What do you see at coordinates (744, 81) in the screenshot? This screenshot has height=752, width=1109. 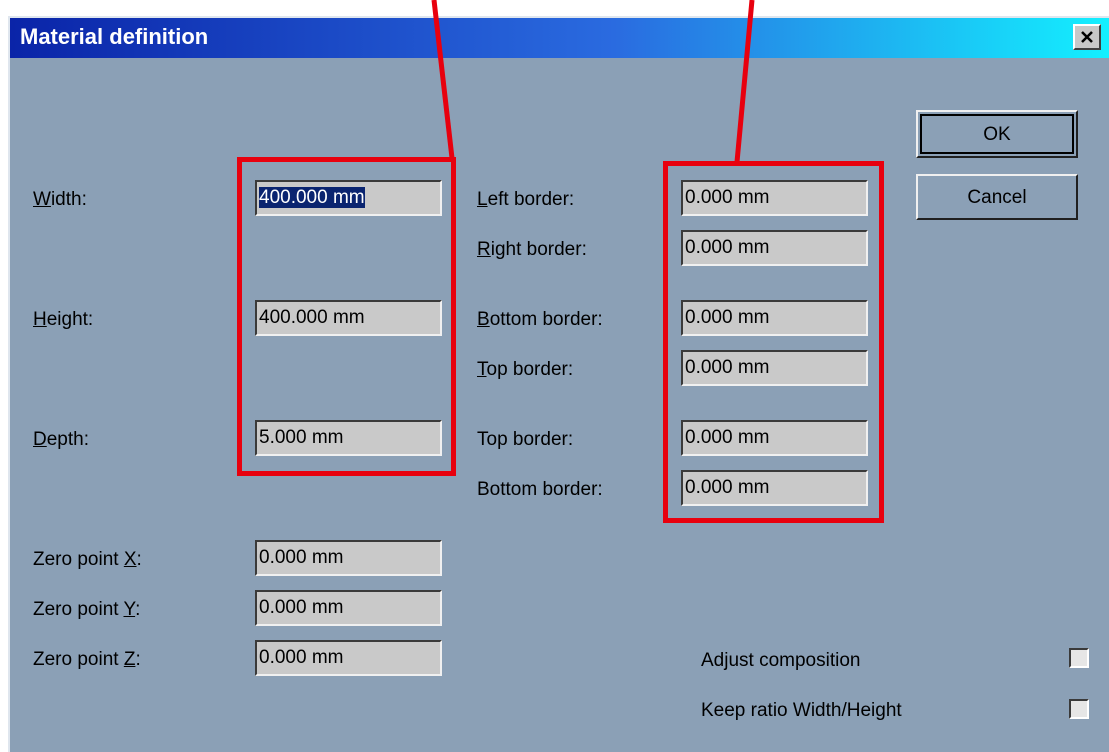 I see `pointer-line-borders` at bounding box center [744, 81].